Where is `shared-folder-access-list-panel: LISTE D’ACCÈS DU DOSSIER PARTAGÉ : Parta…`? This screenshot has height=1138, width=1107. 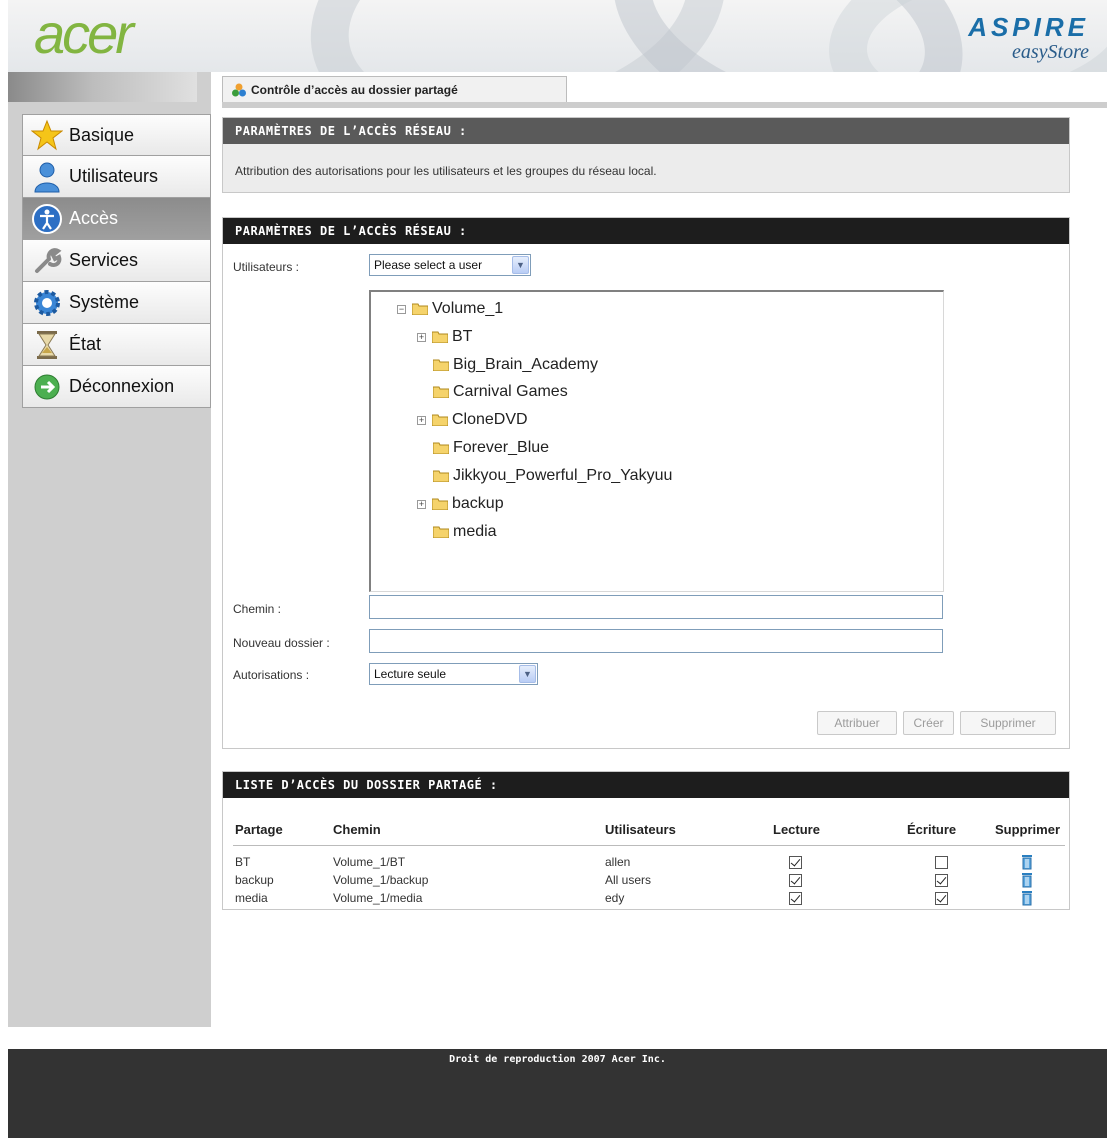
shared-folder-access-list-panel: LISTE D’ACCÈS DU DOSSIER PARTAGÉ : Parta… is located at coordinates (646, 840).